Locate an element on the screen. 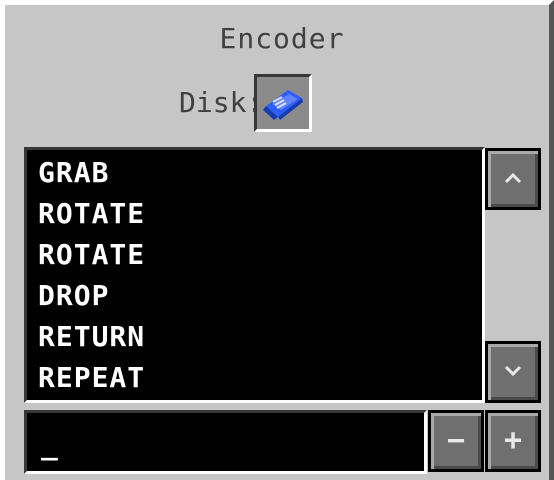 This screenshot has width=554, height=480. minus-label: − is located at coordinates (456, 440).